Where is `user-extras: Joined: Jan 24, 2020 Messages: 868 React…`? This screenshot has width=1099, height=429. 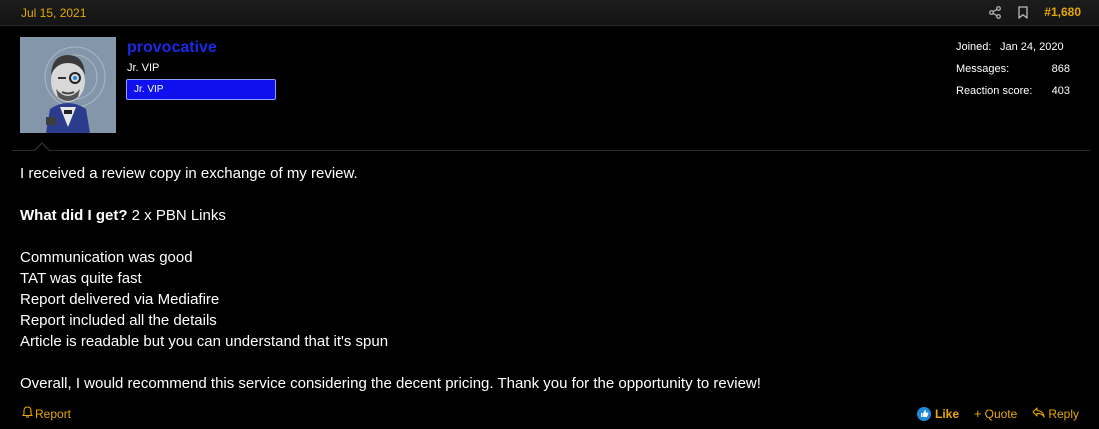 user-extras: Joined: Jan 24, 2020 Messages: 868 React… is located at coordinates (1016, 74).